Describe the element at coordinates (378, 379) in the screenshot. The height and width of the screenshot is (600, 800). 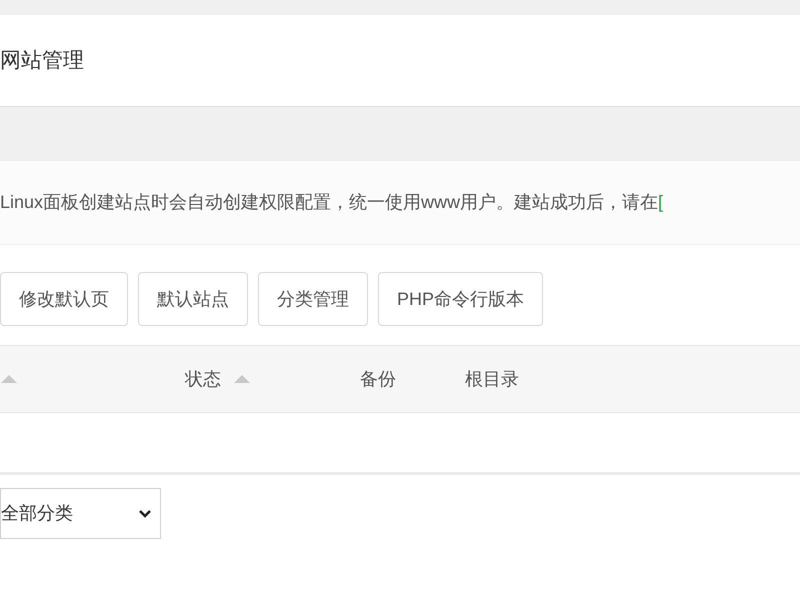
I see `column-header: 备份` at that location.